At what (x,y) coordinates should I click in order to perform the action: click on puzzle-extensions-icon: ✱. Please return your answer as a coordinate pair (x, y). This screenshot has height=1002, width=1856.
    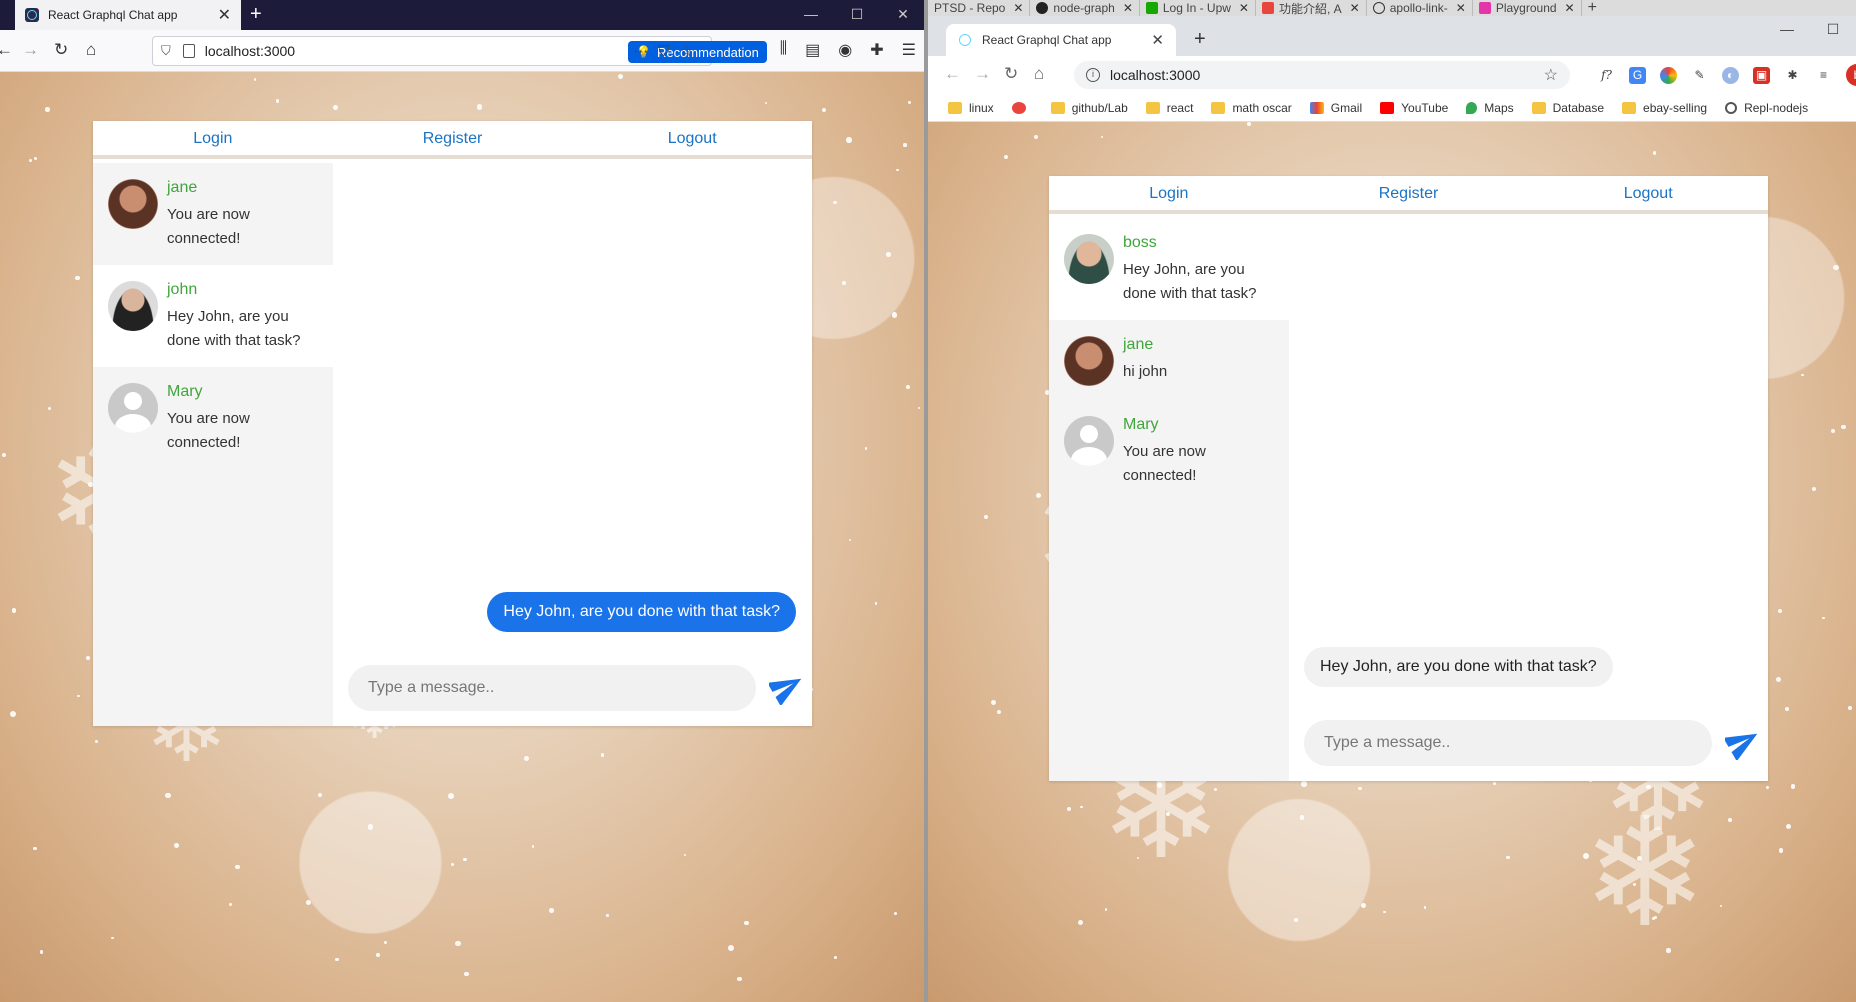
    Looking at the image, I should click on (1792, 75).